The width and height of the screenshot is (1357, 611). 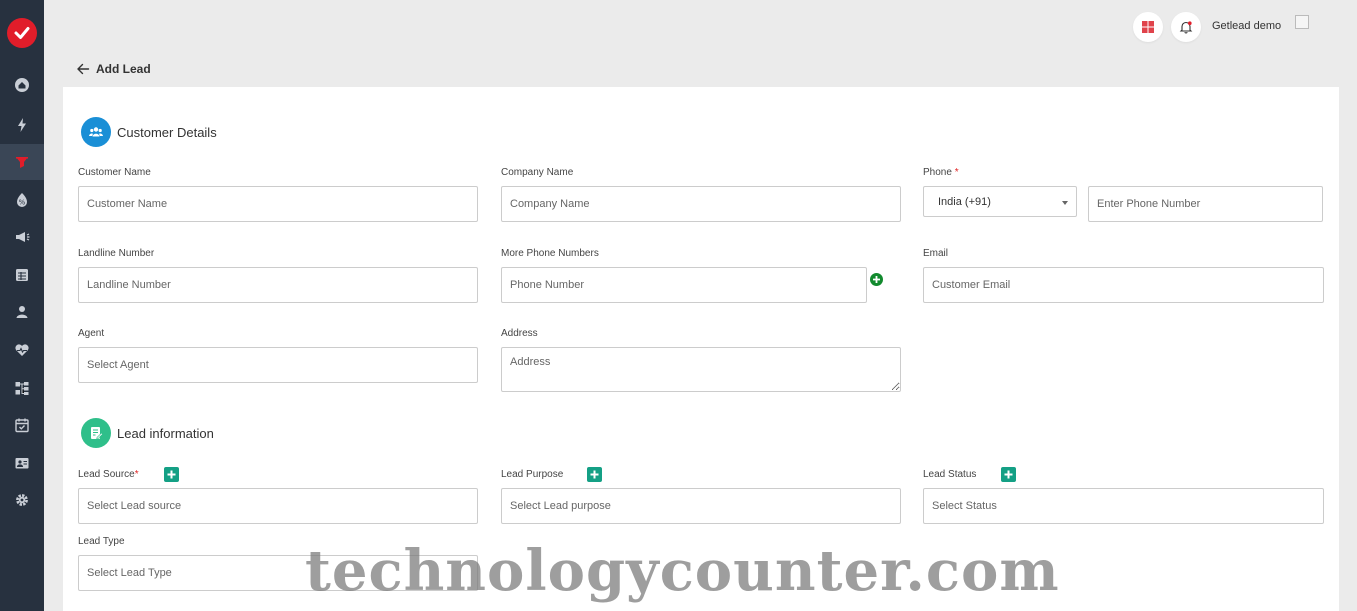 What do you see at coordinates (936, 253) in the screenshot?
I see `email-label: Email` at bounding box center [936, 253].